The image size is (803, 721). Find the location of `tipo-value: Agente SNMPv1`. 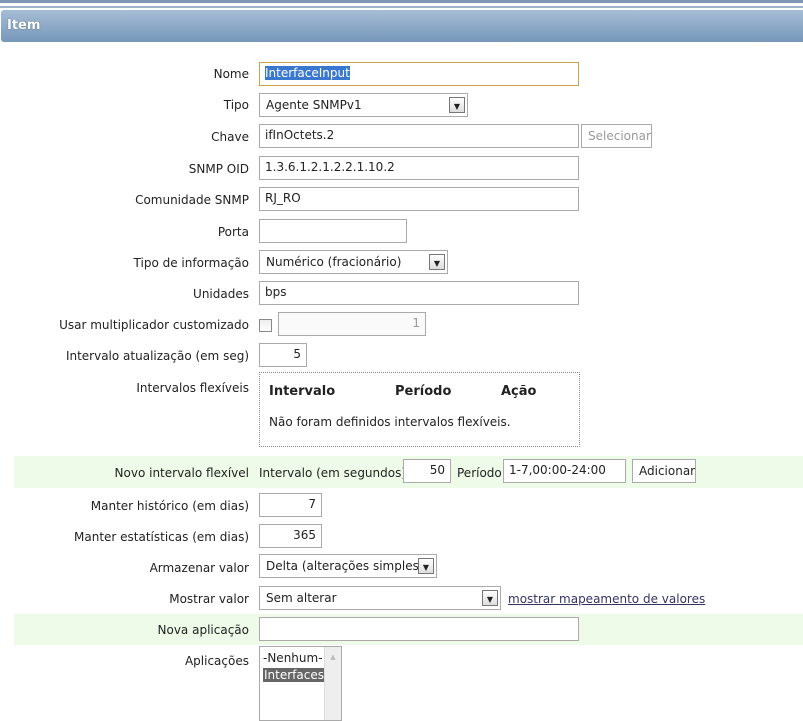

tipo-value: Agente SNMPv1 is located at coordinates (314, 105).